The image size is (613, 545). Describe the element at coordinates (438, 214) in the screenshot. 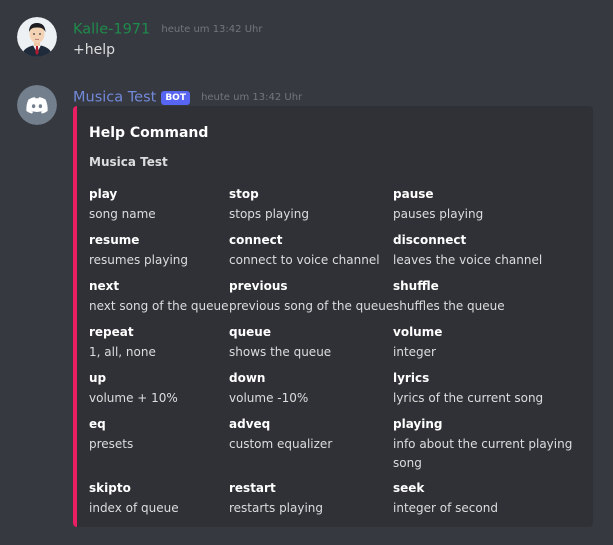

I see `field-value: pauses playing` at that location.